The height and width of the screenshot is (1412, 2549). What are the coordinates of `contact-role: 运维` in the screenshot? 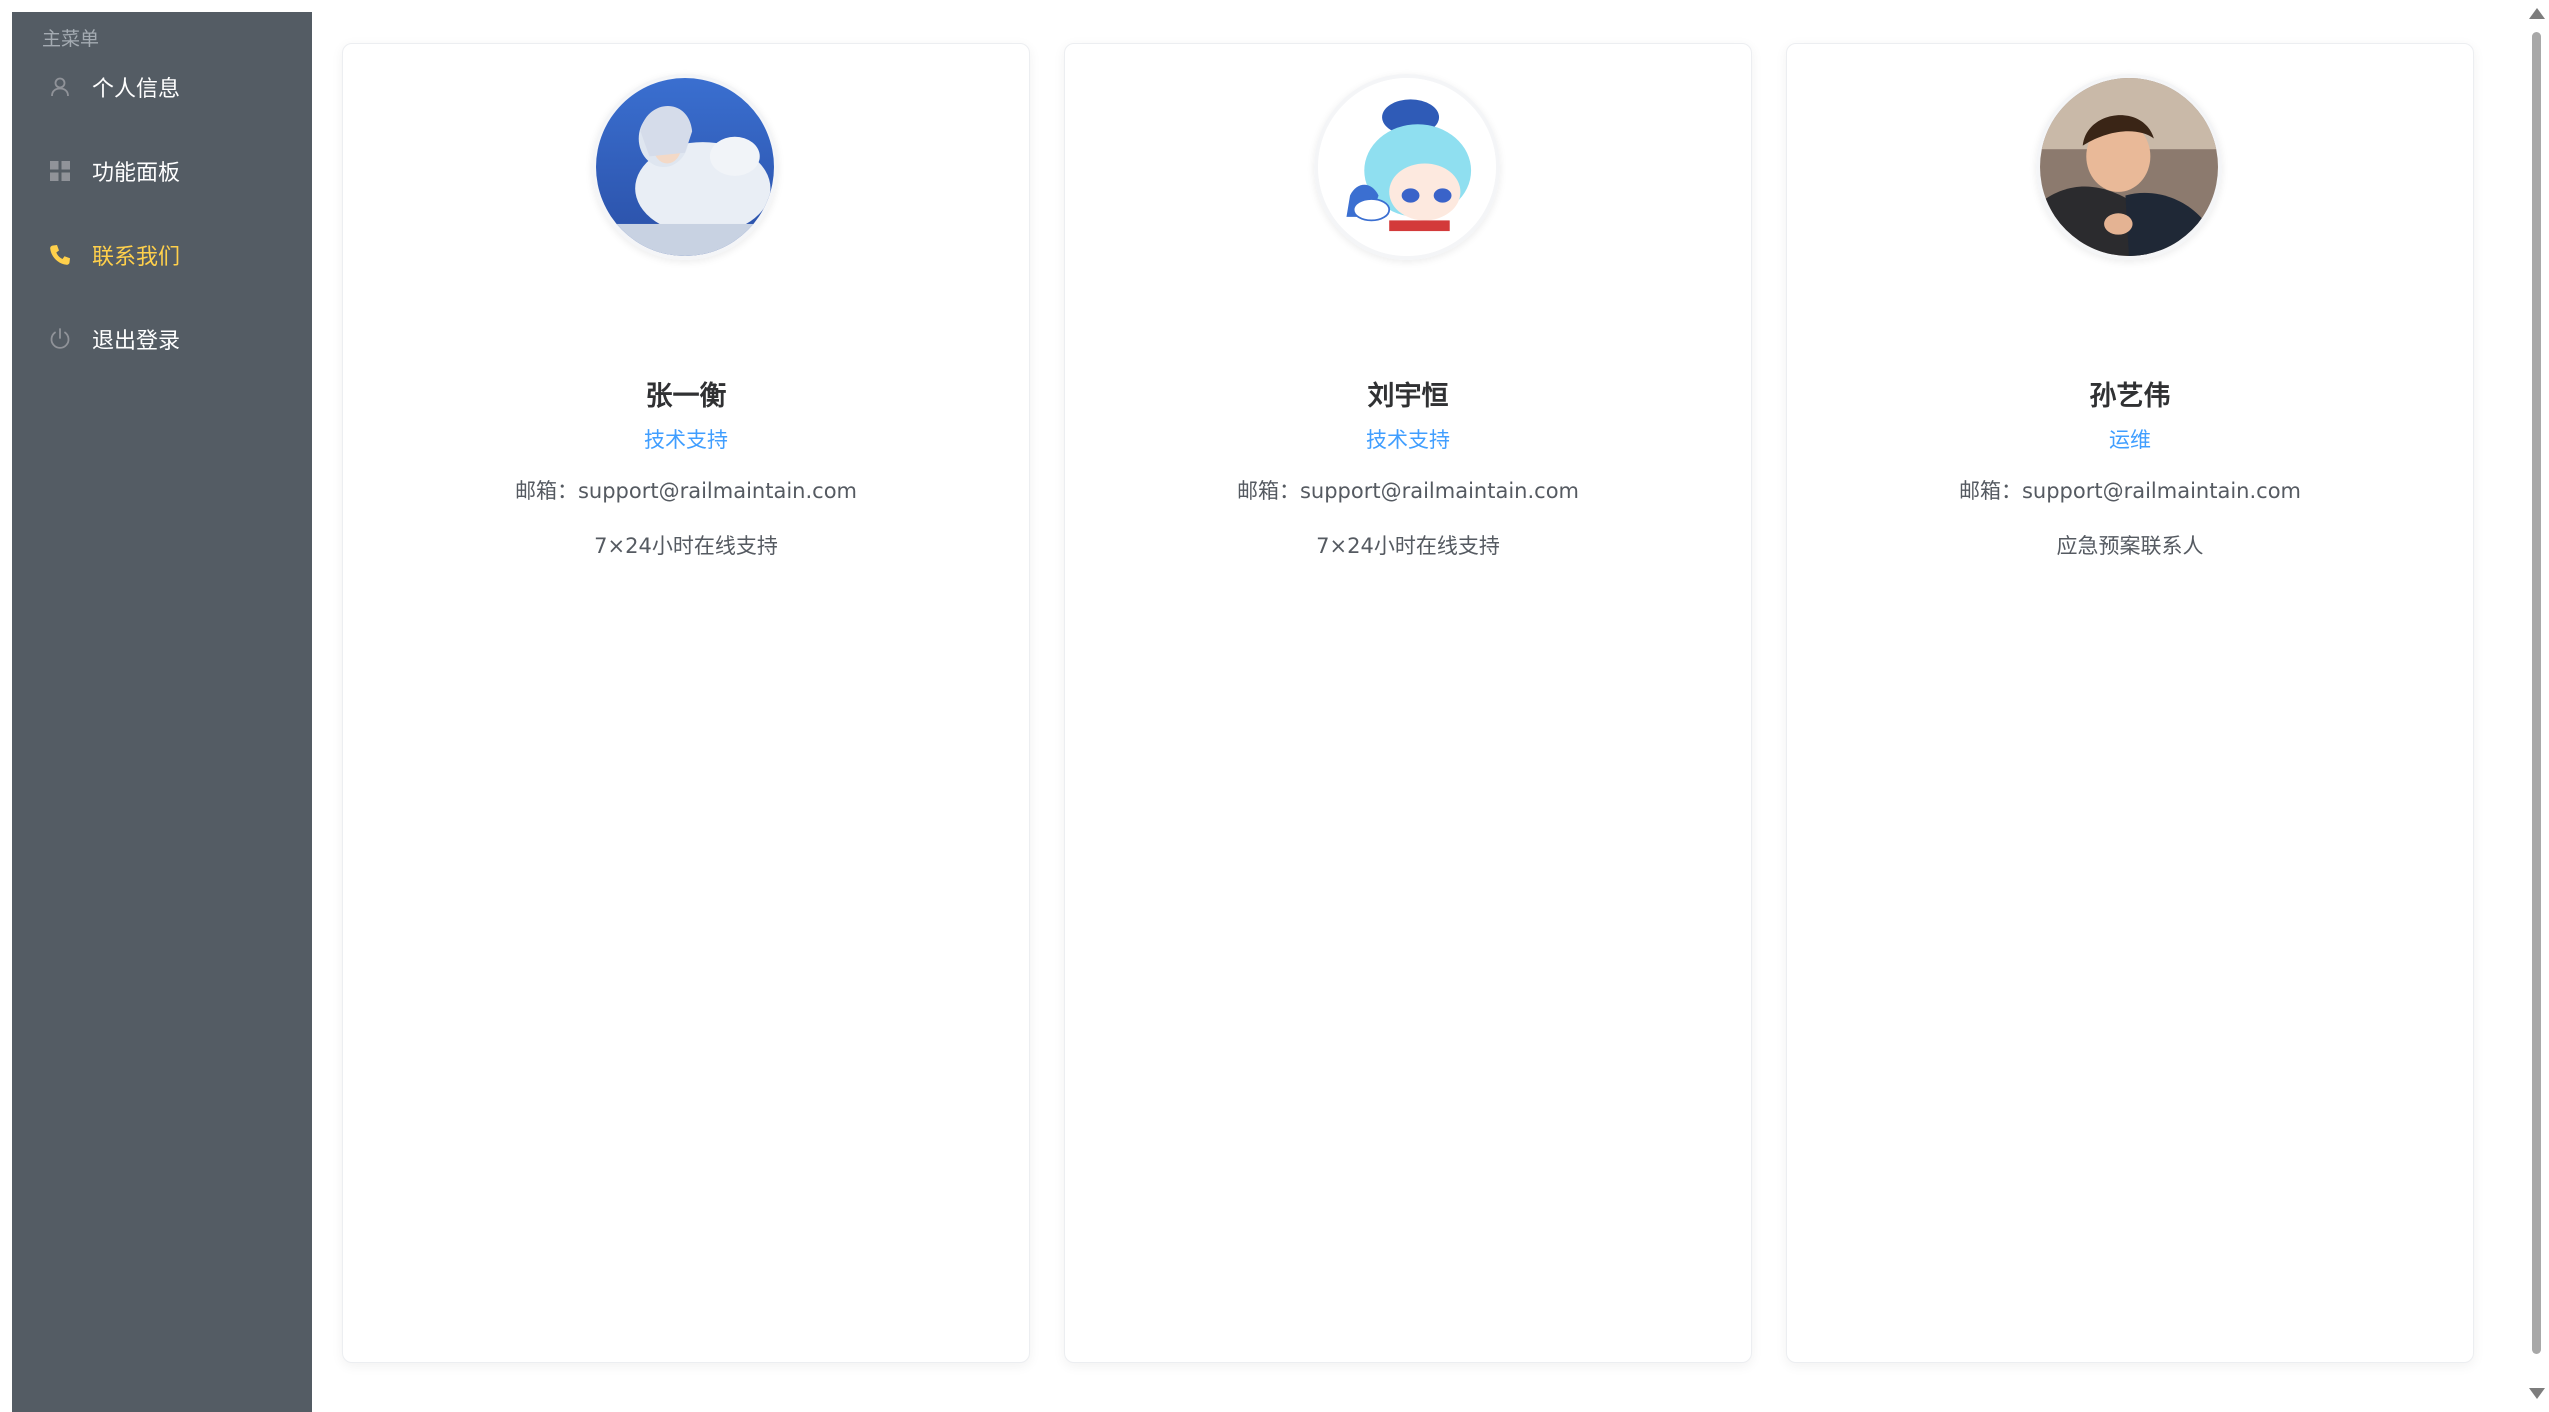 It's located at (2130, 440).